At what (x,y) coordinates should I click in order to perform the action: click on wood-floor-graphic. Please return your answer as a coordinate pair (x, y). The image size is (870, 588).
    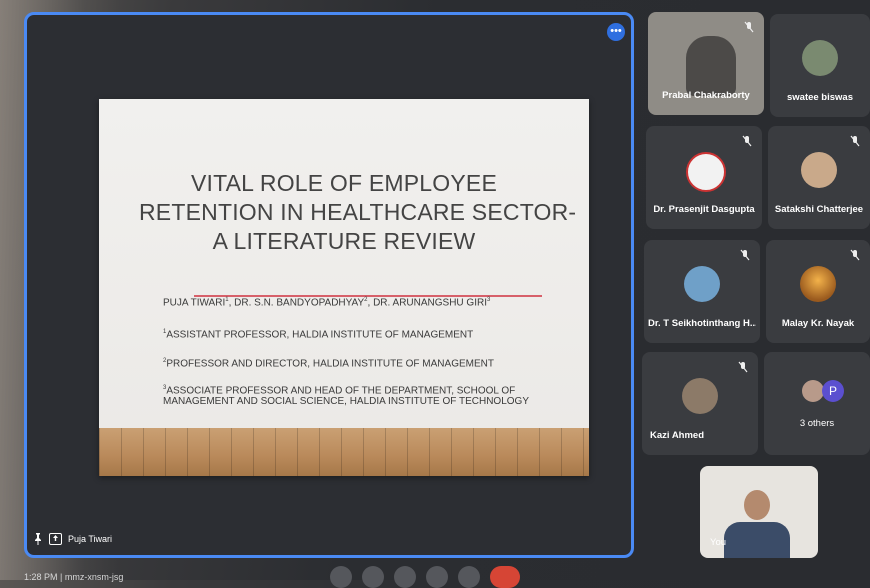
    Looking at the image, I should click on (344, 452).